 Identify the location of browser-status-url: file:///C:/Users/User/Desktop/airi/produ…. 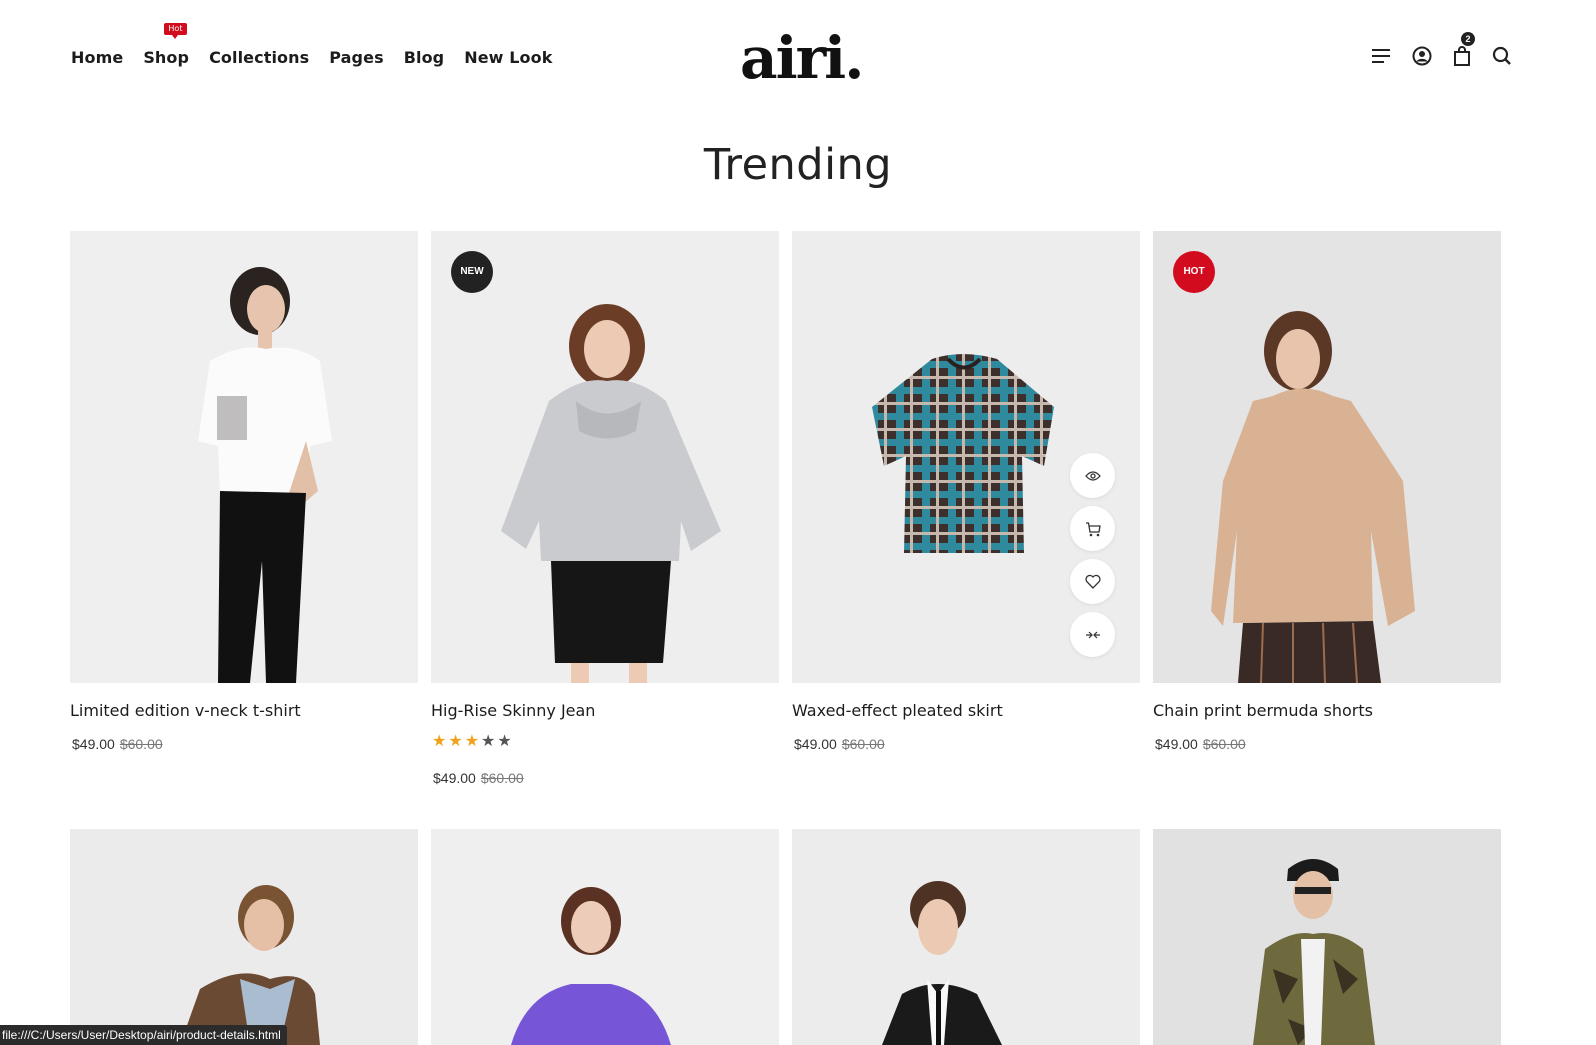
(143, 1035).